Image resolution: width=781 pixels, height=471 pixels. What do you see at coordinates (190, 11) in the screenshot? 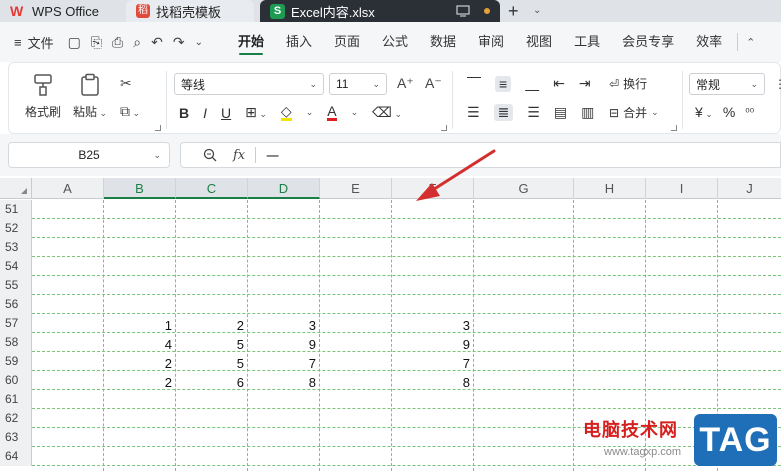
I see `tab-template: 稻 找稻壳模板` at bounding box center [190, 11].